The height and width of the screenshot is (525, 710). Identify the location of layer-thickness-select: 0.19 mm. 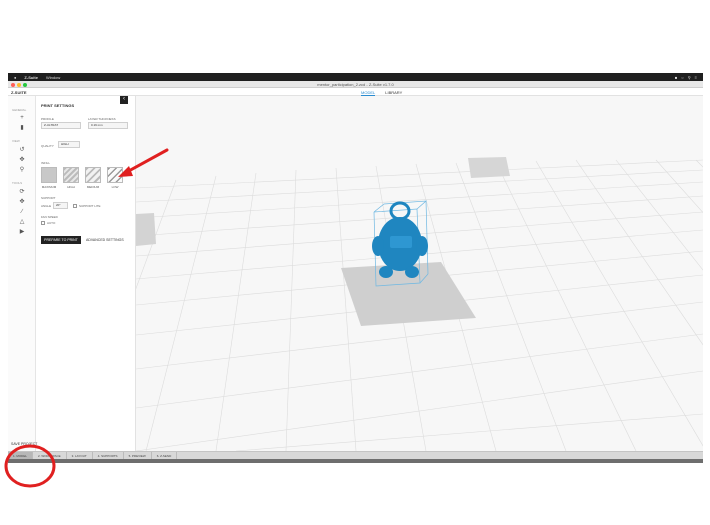
(108, 125).